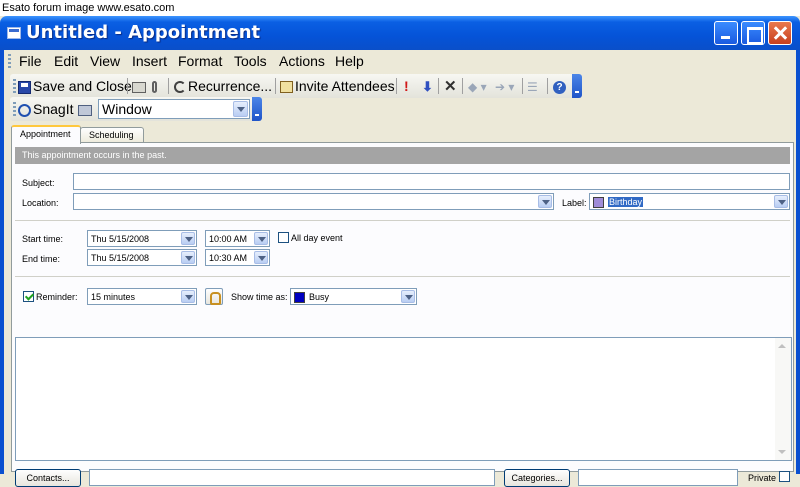 This screenshot has height=487, width=800. What do you see at coordinates (477, 86) in the screenshot?
I see `previous-item-button: ◆ ▾` at bounding box center [477, 86].